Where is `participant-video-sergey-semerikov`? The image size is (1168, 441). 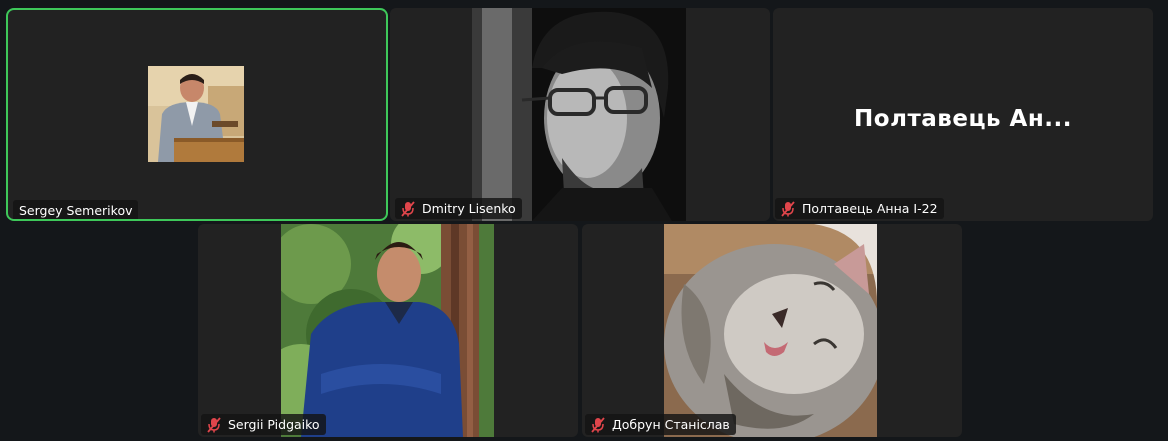 participant-video-sergey-semerikov is located at coordinates (196, 114).